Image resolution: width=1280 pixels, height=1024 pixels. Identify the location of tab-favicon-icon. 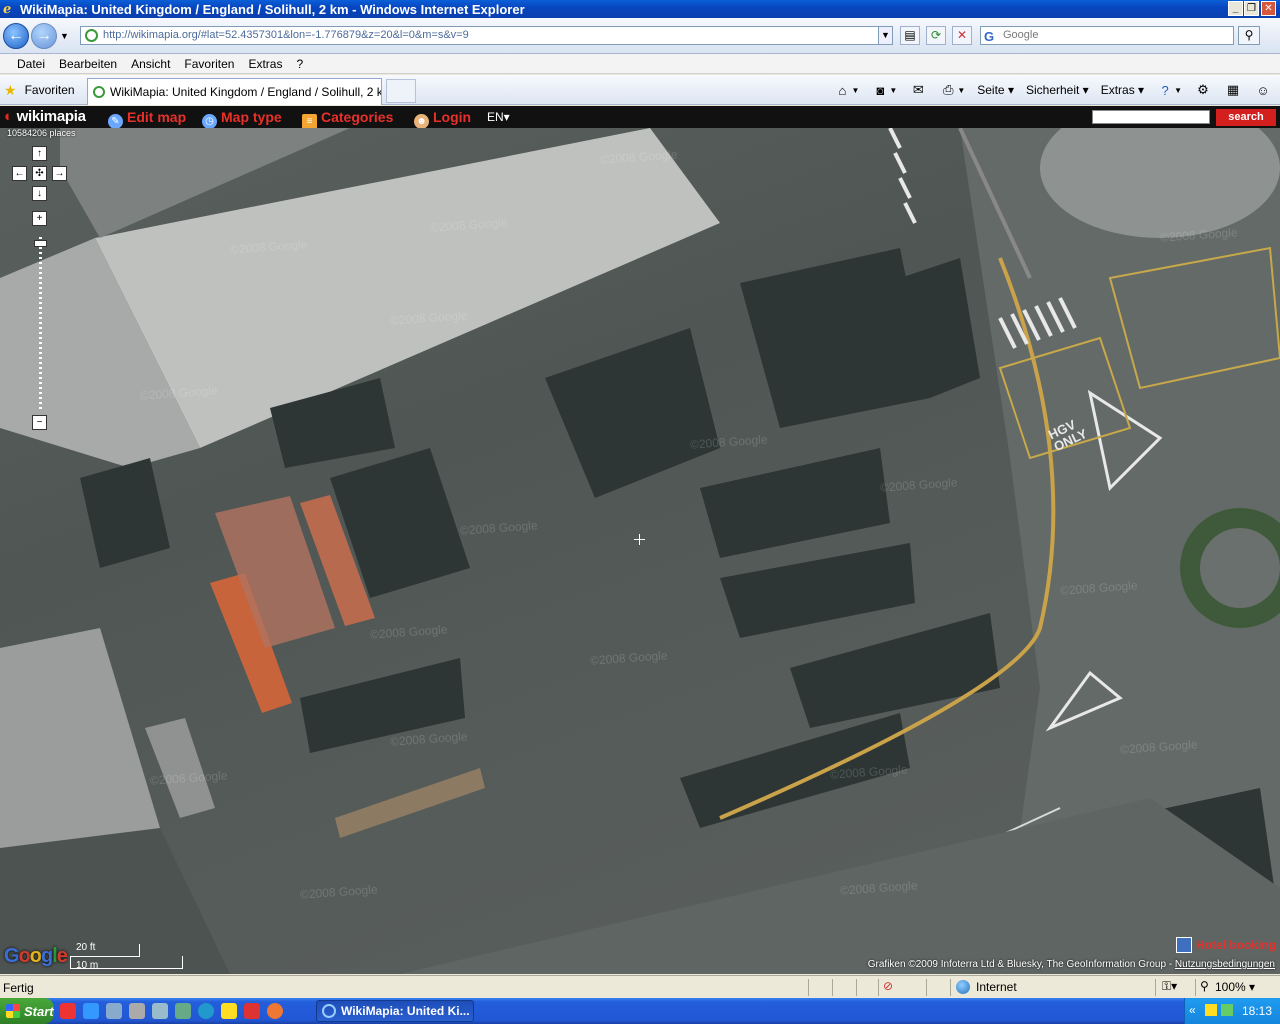
(99, 92).